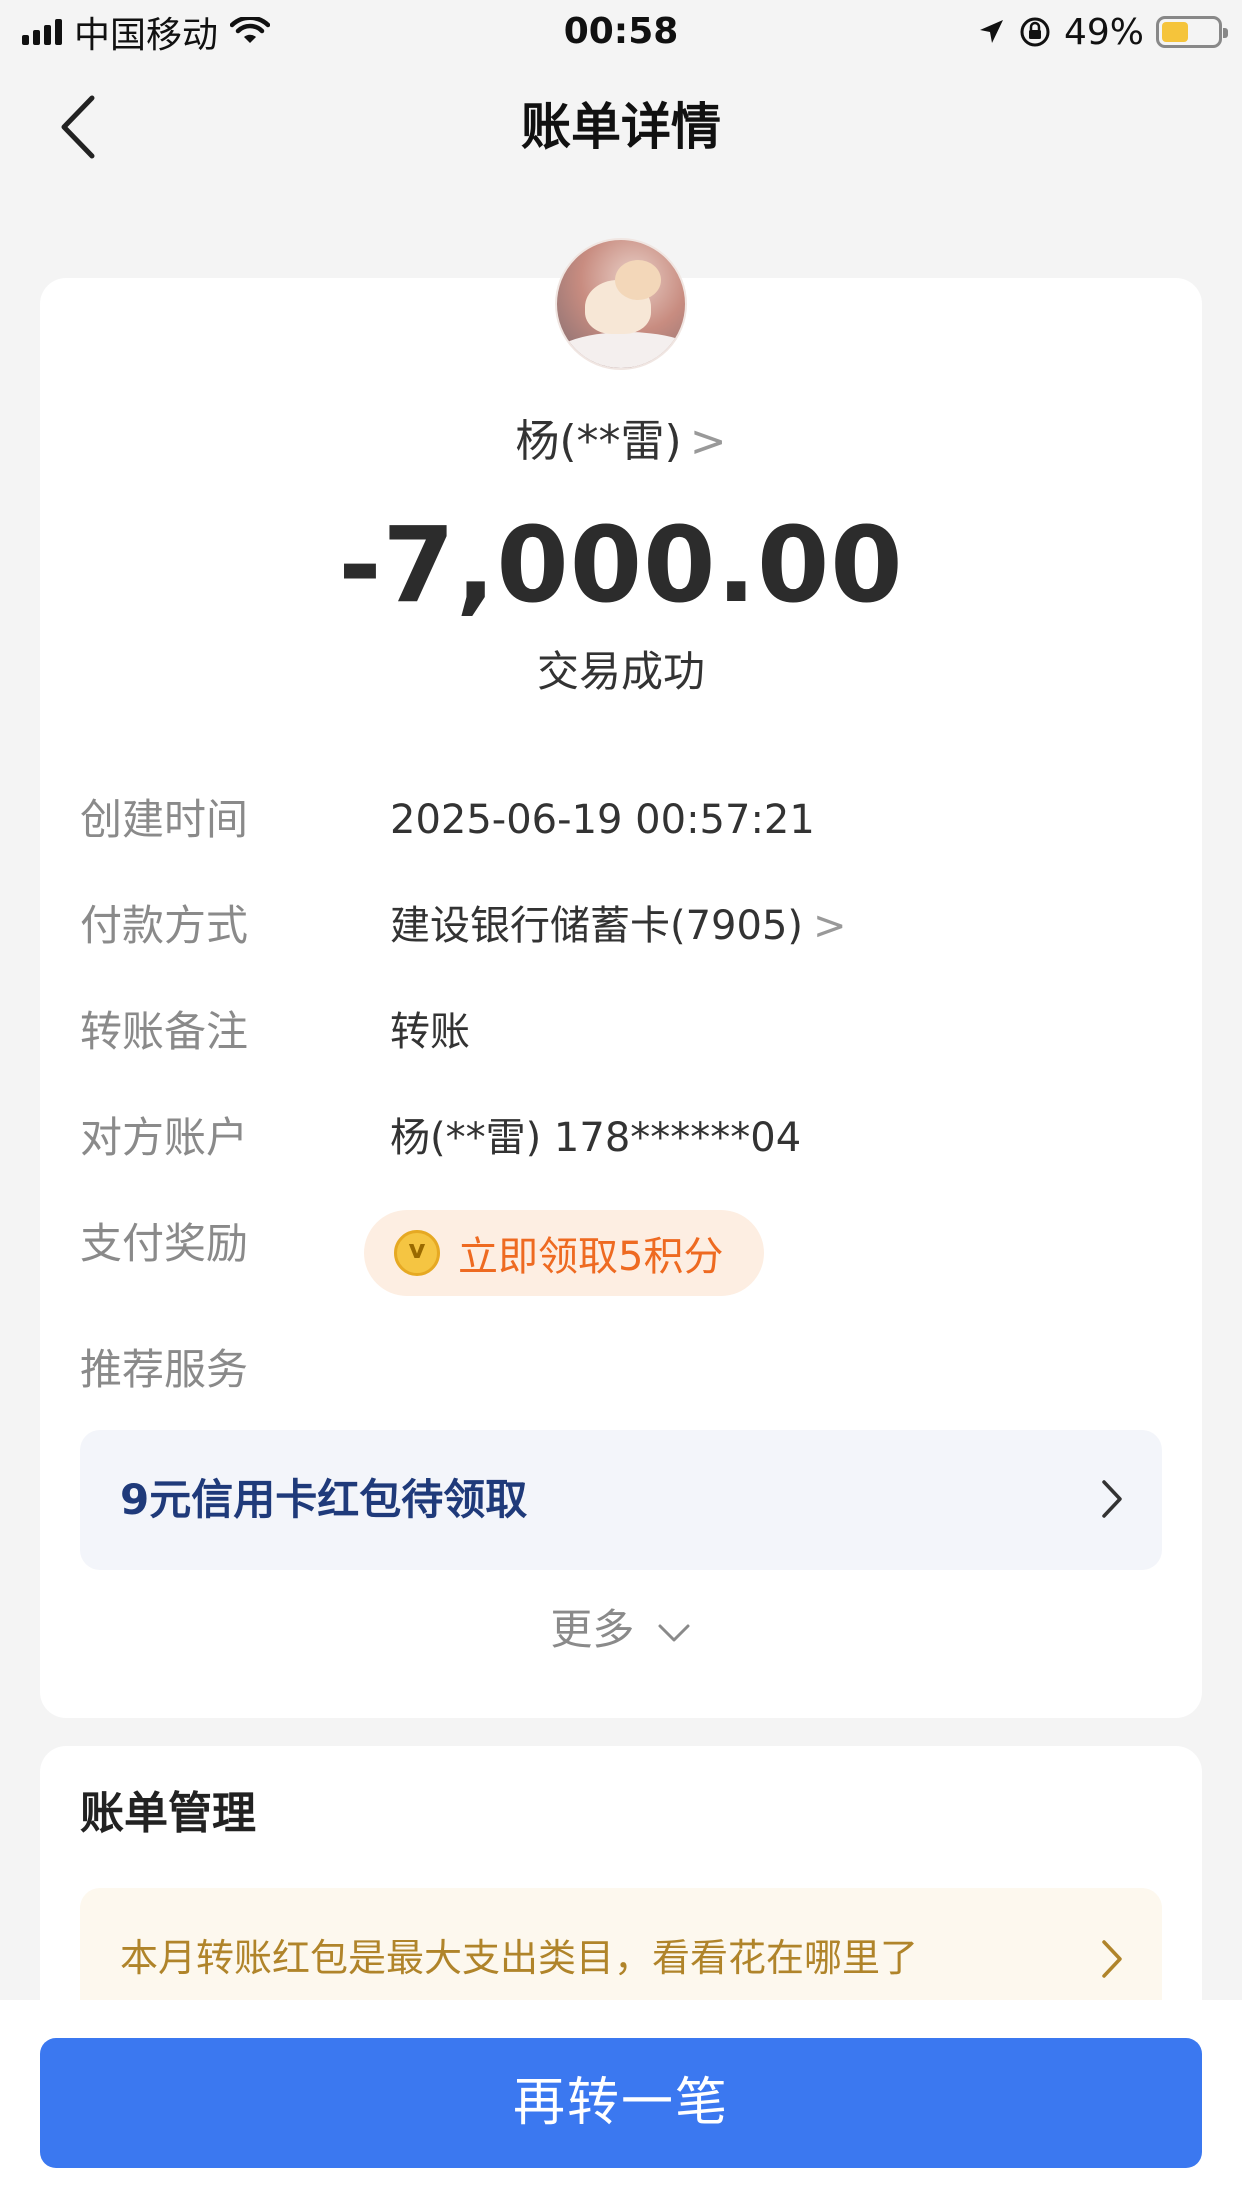 The width and height of the screenshot is (1242, 2208). I want to click on more-label: 更多, so click(592, 1629).